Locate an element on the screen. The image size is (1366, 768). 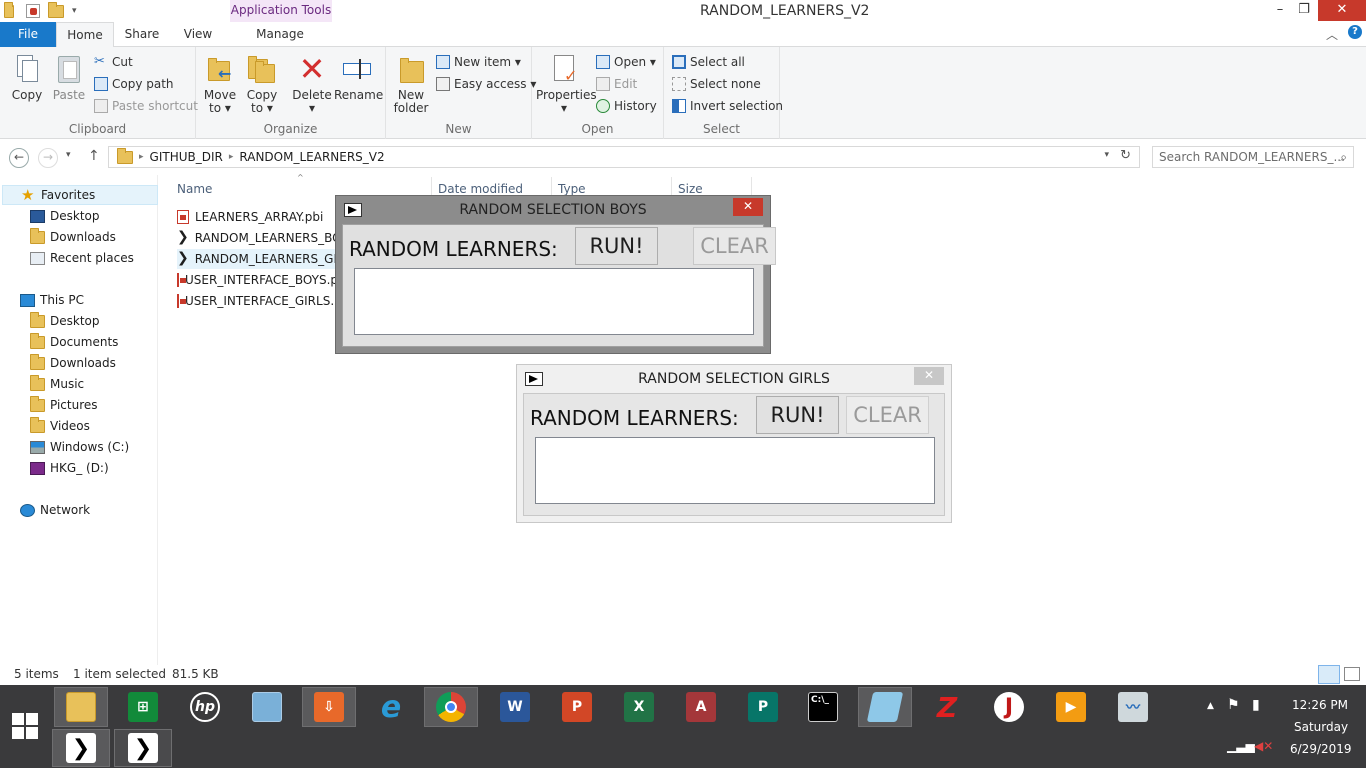
nav-fav-desktop: Desktop is located at coordinates (65, 216).